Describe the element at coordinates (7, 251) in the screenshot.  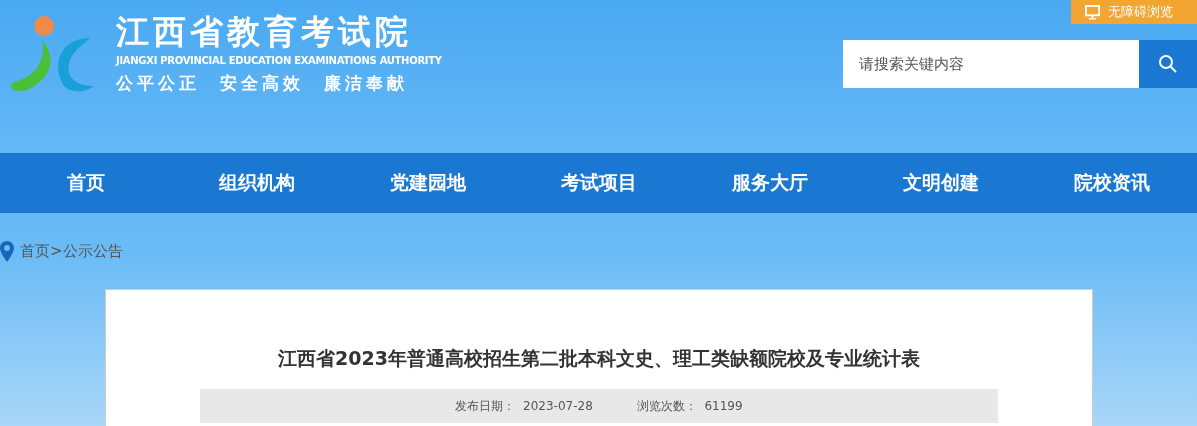
I see `location-pin-icon` at that location.